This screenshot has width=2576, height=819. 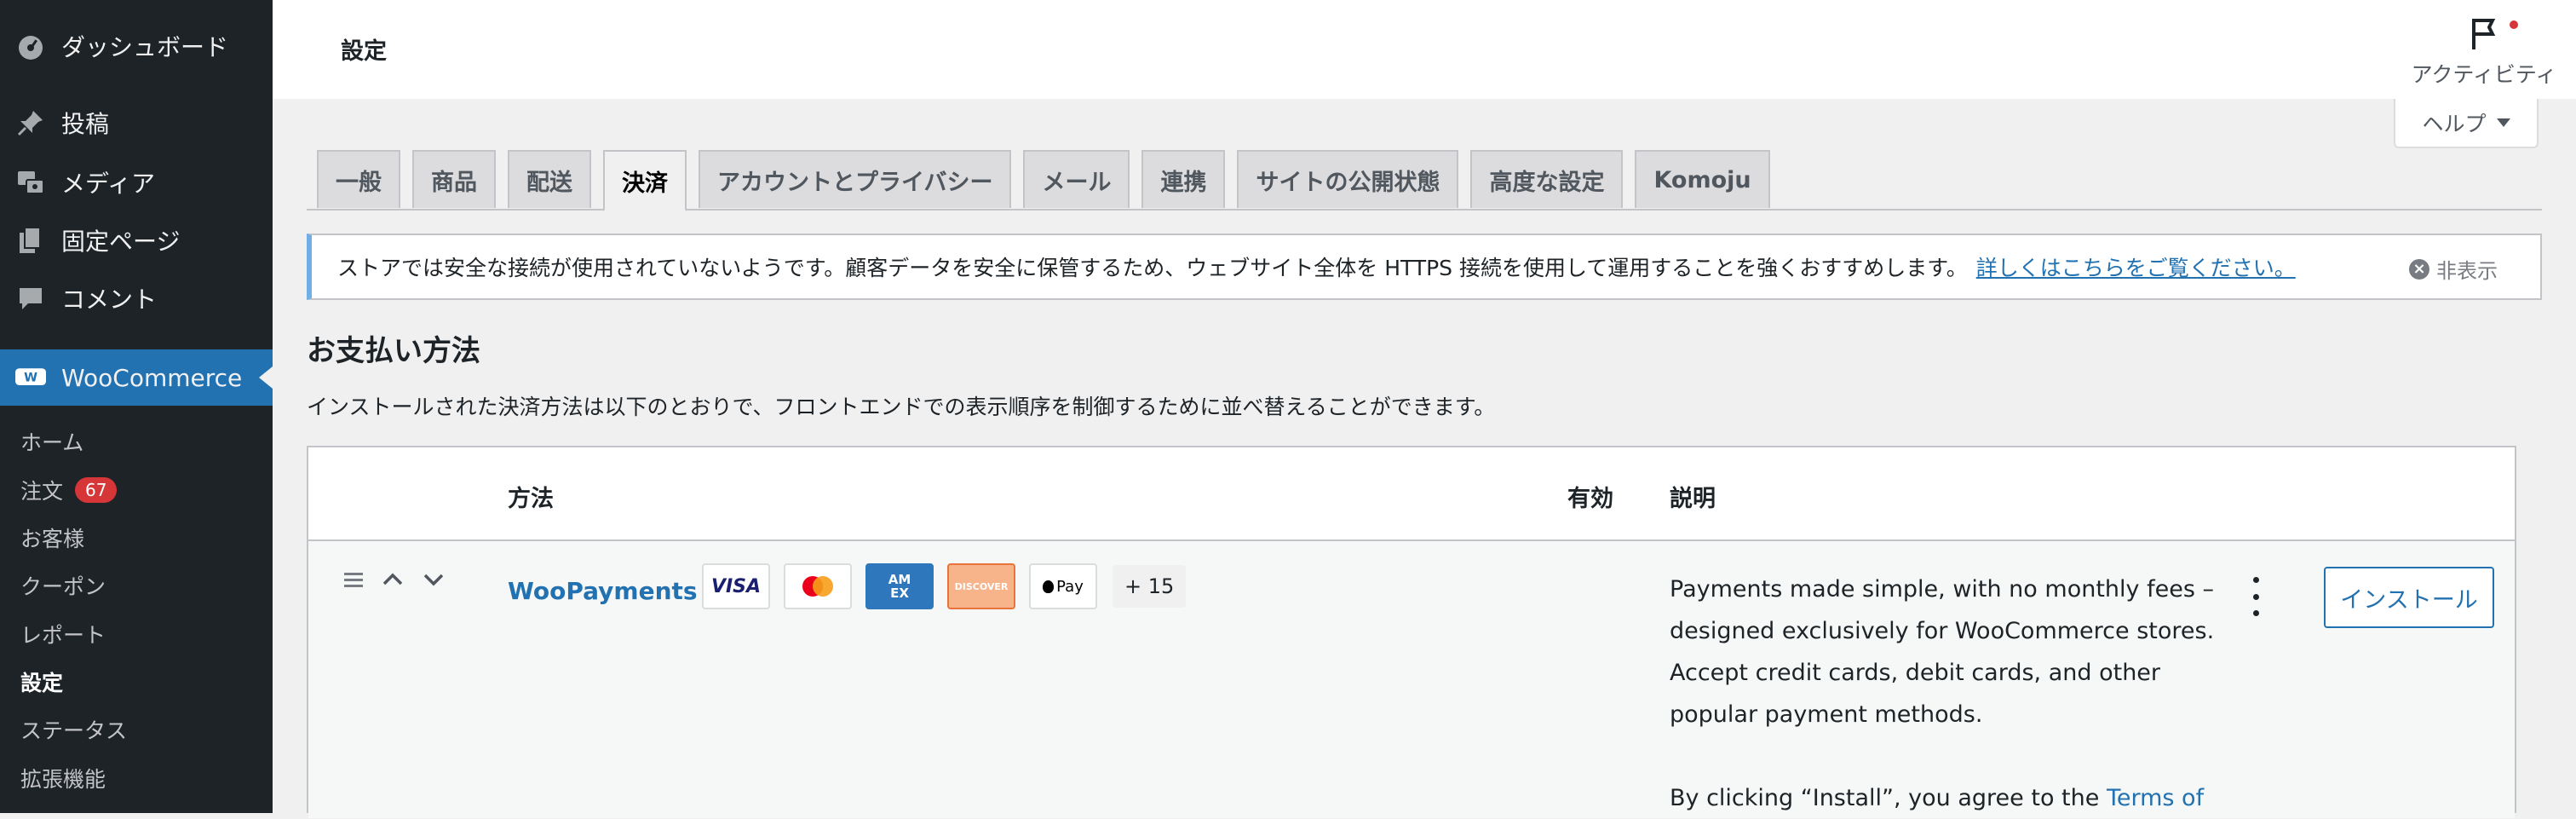 What do you see at coordinates (2493, 34) in the screenshot?
I see `flag-icon` at bounding box center [2493, 34].